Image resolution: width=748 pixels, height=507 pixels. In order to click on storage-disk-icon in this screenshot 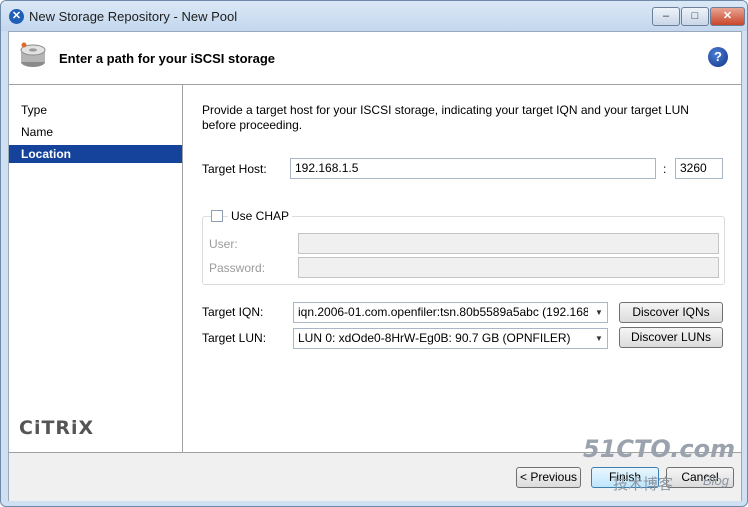, I will do `click(33, 54)`.